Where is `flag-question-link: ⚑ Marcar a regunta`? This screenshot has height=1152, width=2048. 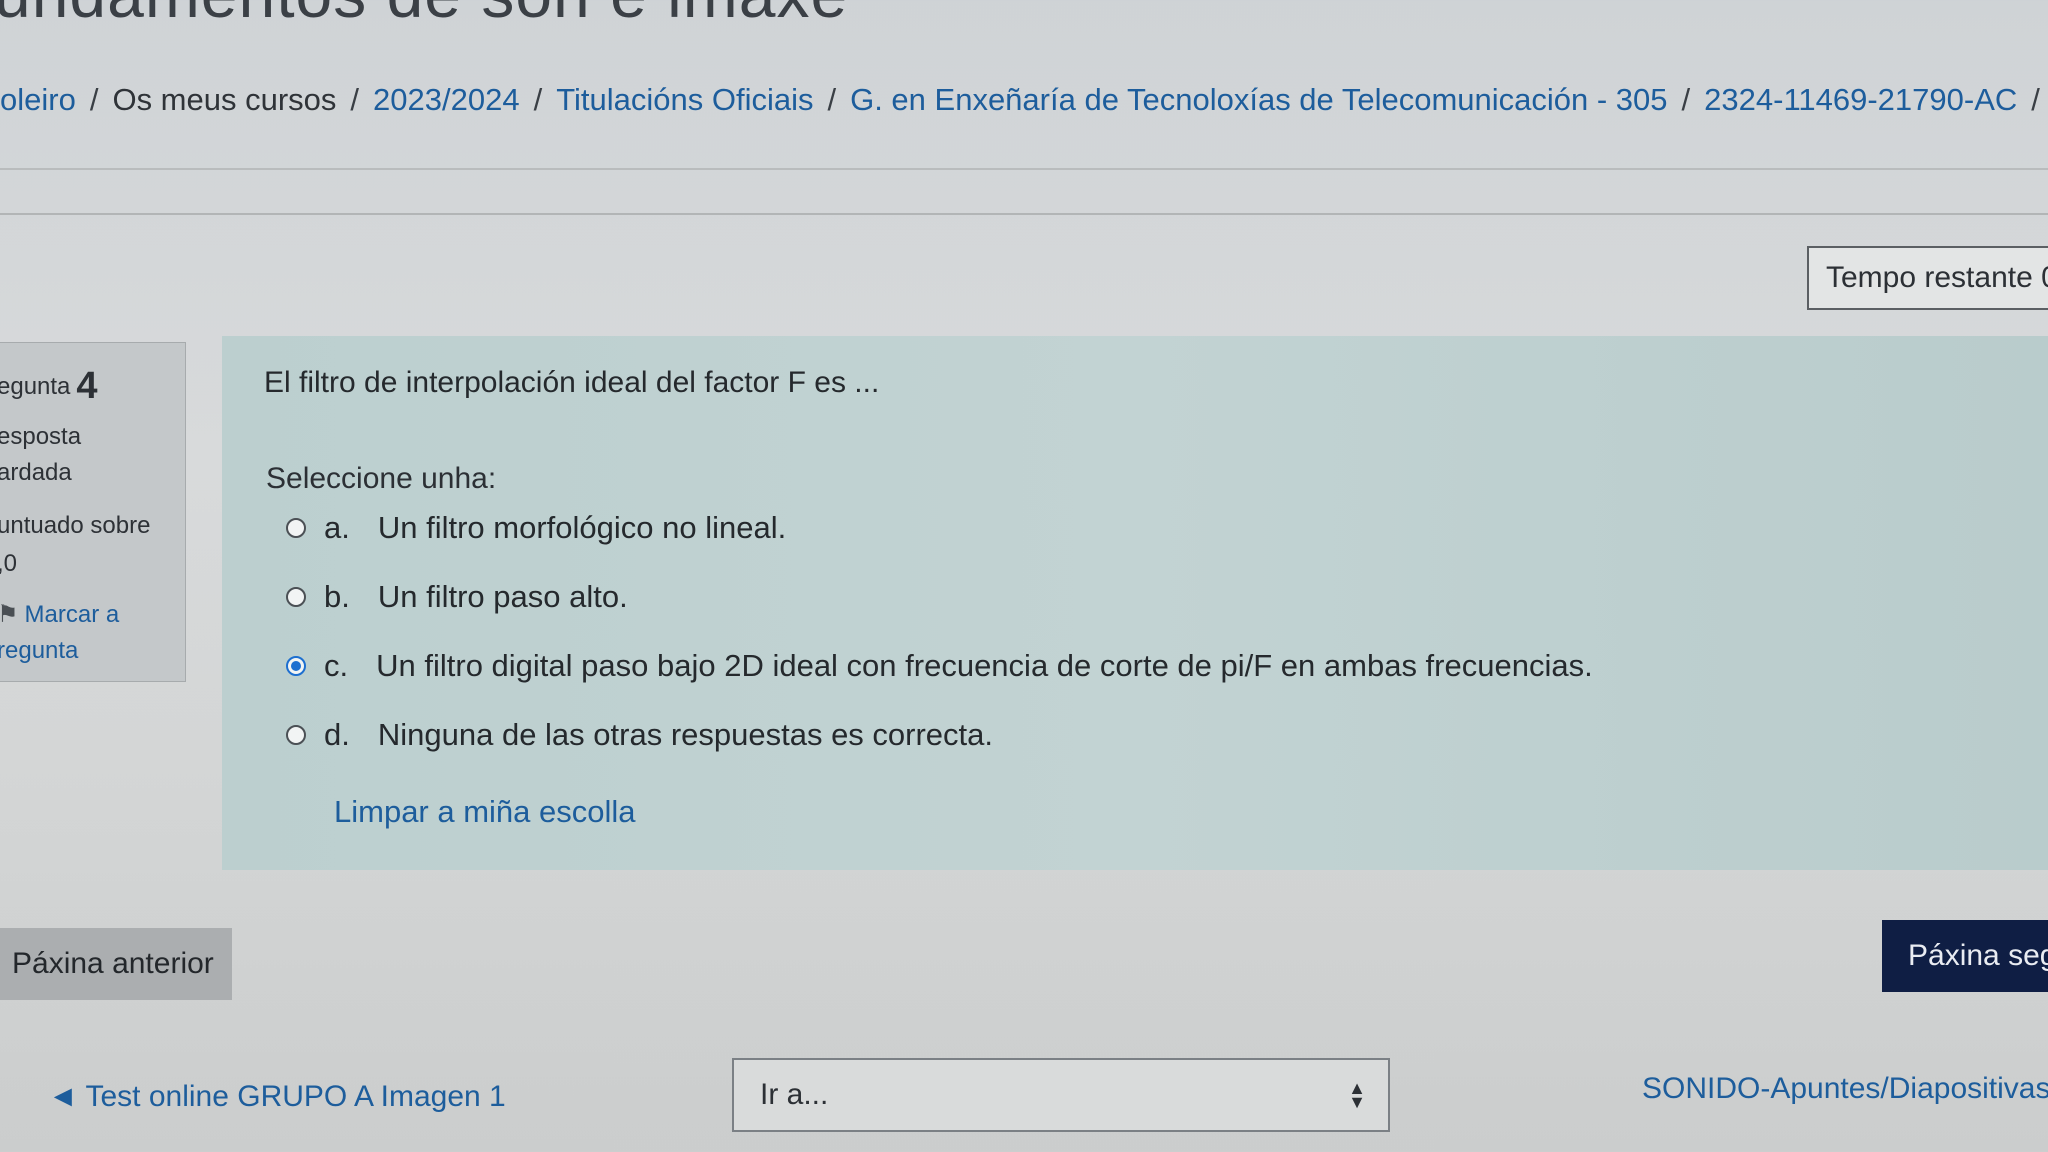
flag-question-link: ⚑ Marcar a regunta is located at coordinates (88, 633).